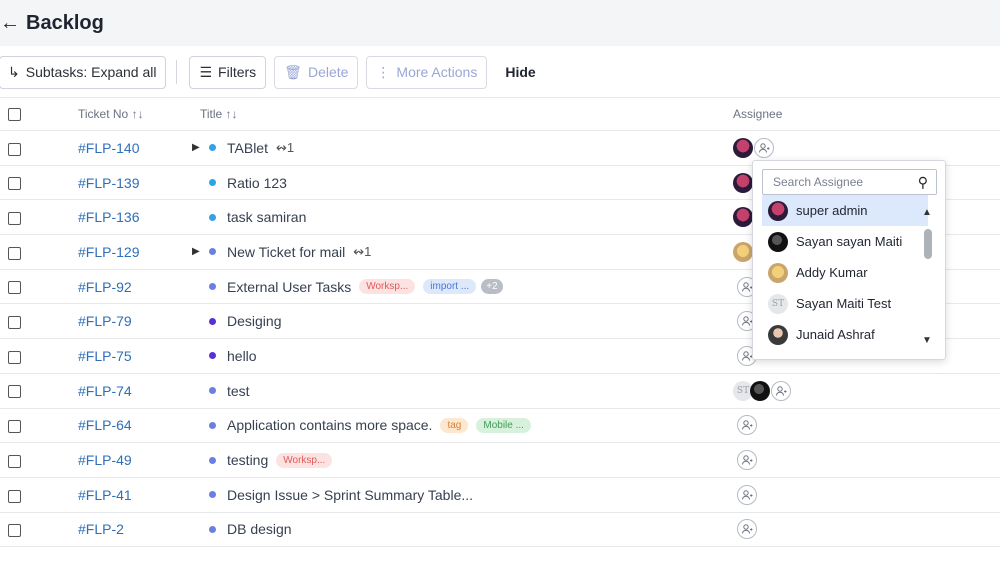 The height and width of the screenshot is (564, 1000). What do you see at coordinates (83, 72) in the screenshot?
I see `subtasks-expand-button: ↳ Subtasks: Expand all` at bounding box center [83, 72].